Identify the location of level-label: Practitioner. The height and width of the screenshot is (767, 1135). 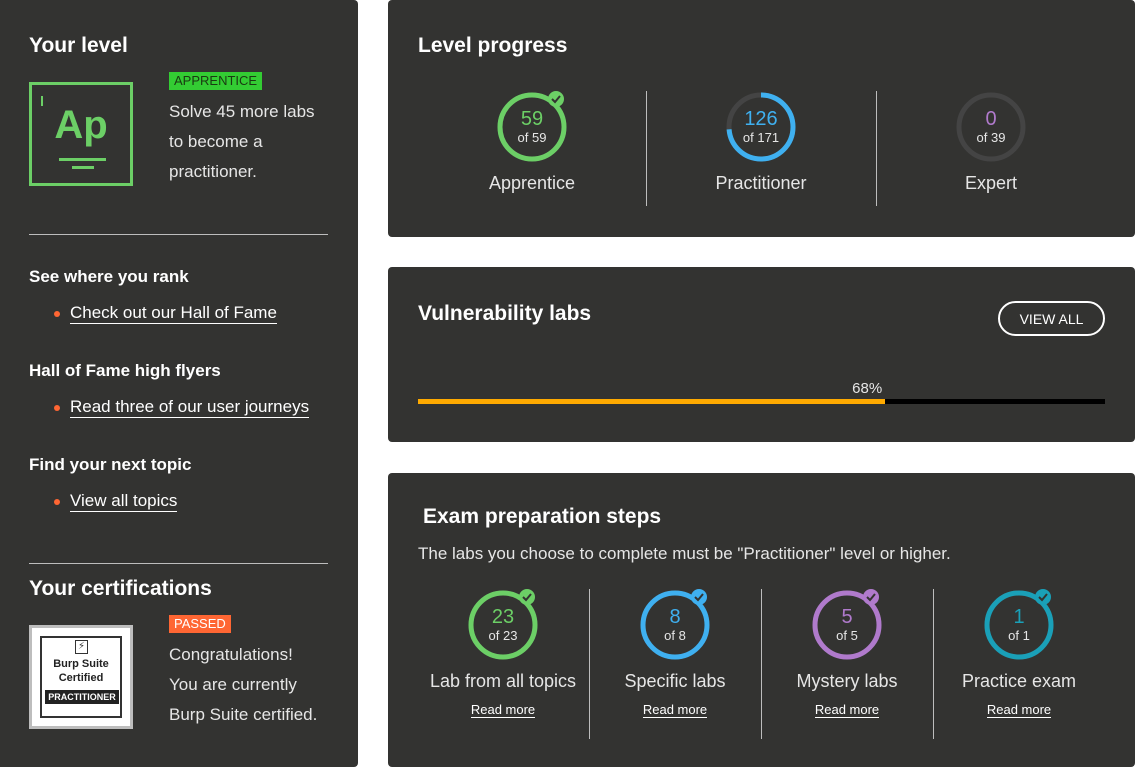
(761, 183).